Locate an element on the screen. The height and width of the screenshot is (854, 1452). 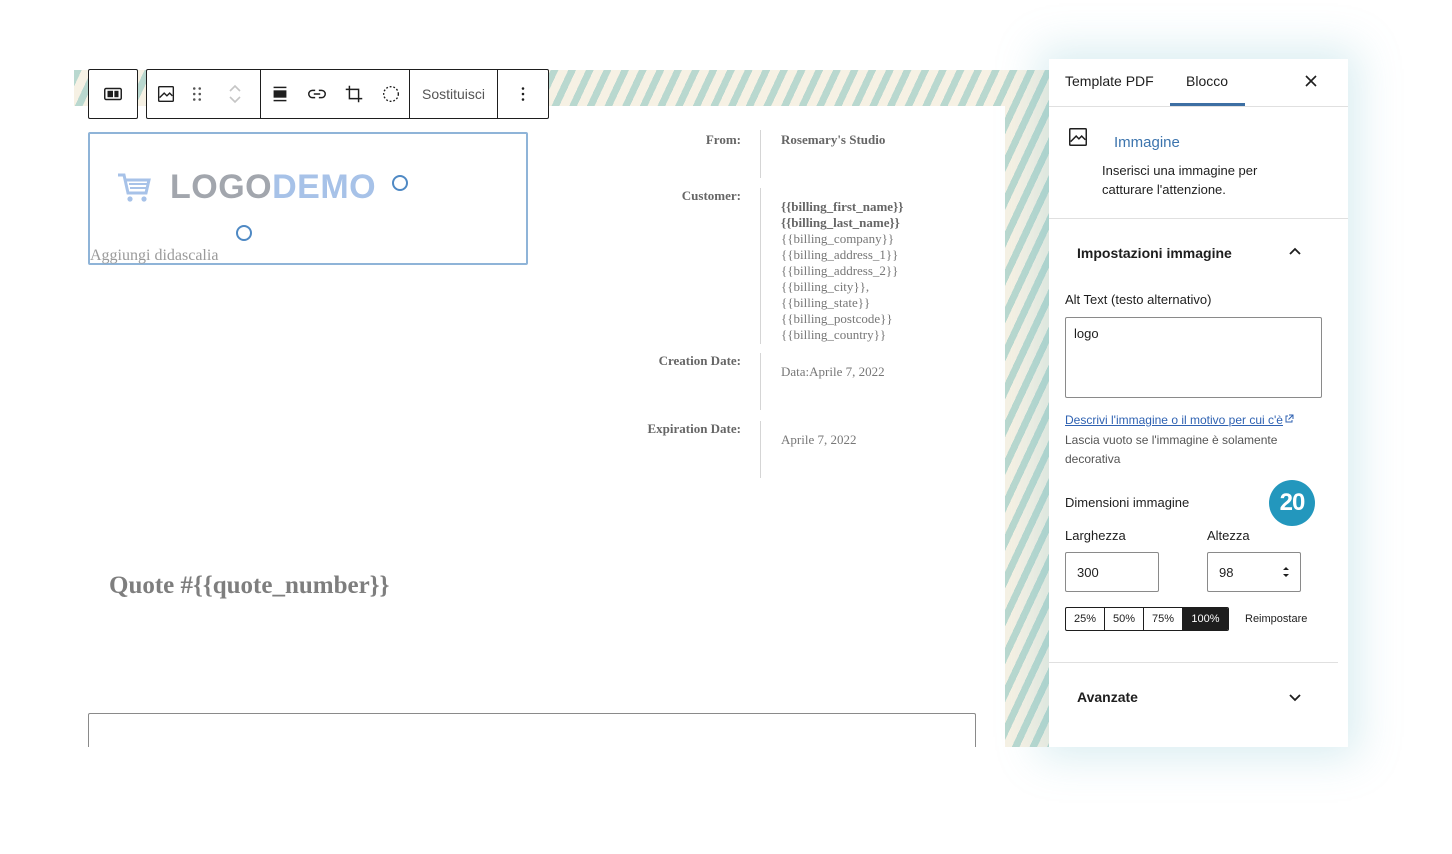
drag-handle is located at coordinates (197, 94).